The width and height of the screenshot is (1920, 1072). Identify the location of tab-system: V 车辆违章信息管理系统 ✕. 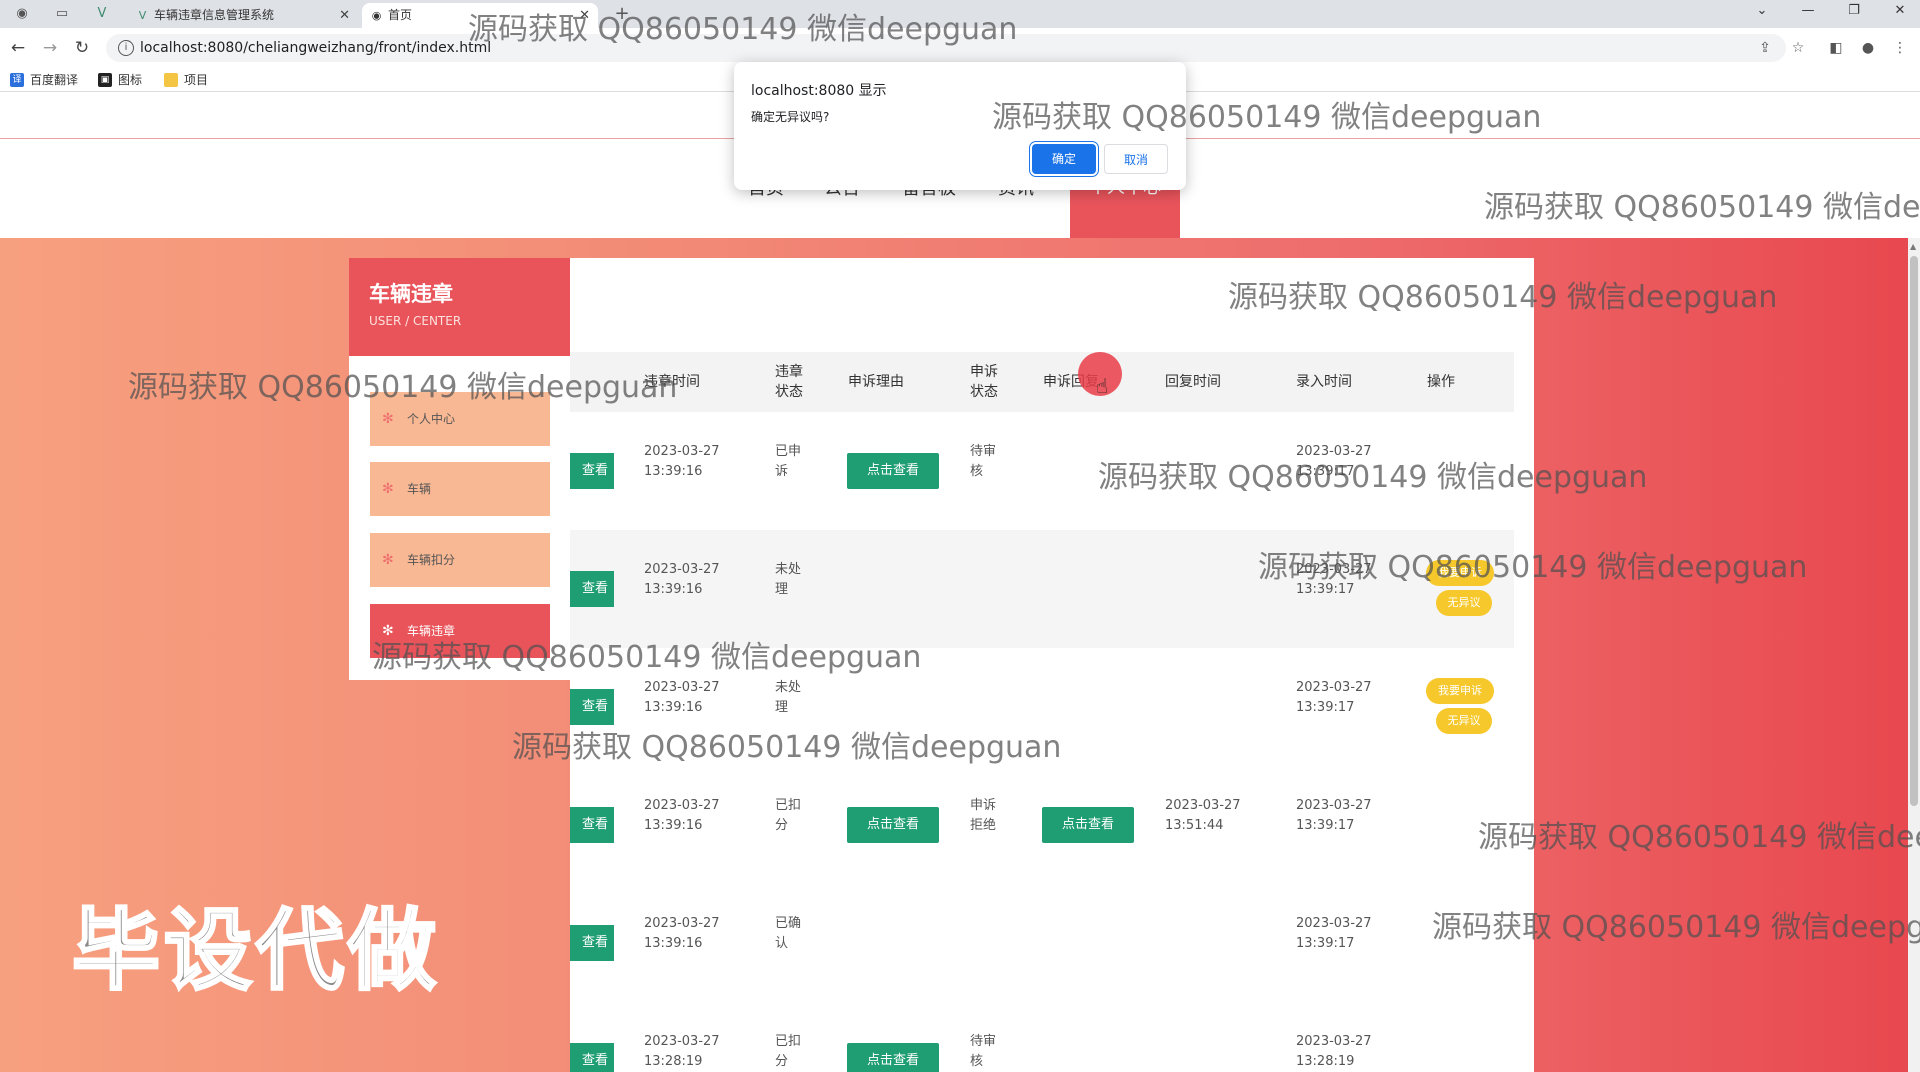
(243, 15).